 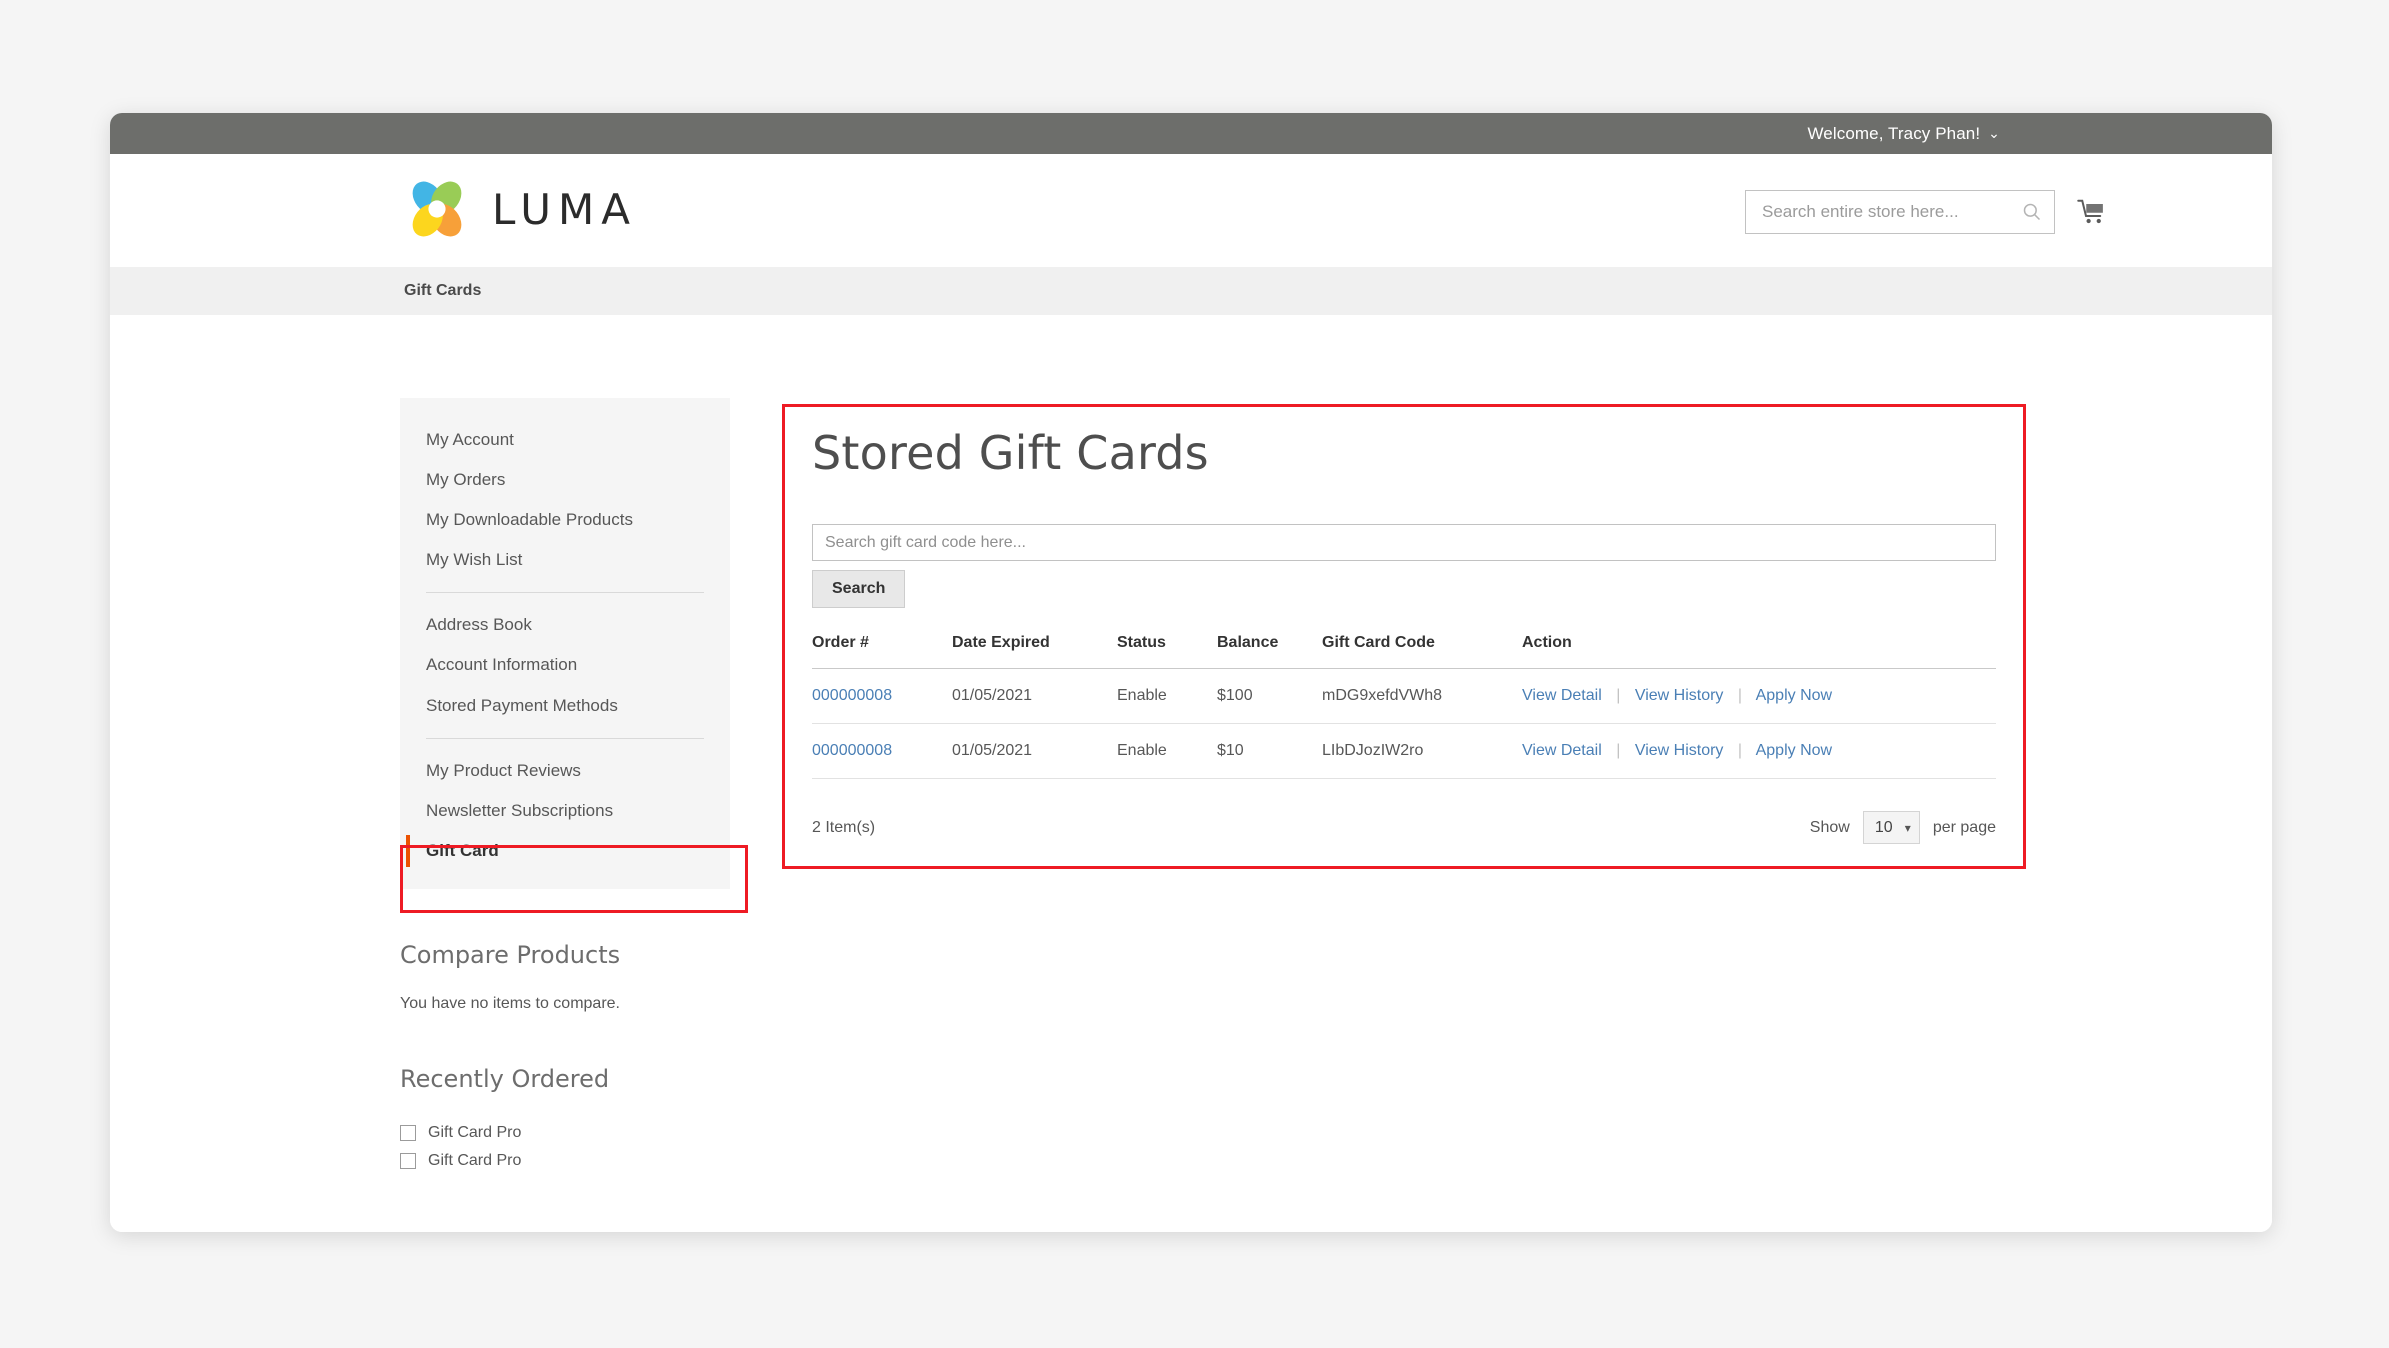 I want to click on sidebar-item-newsletter-subscriptions: Newsletter Subscriptions, so click(x=565, y=811).